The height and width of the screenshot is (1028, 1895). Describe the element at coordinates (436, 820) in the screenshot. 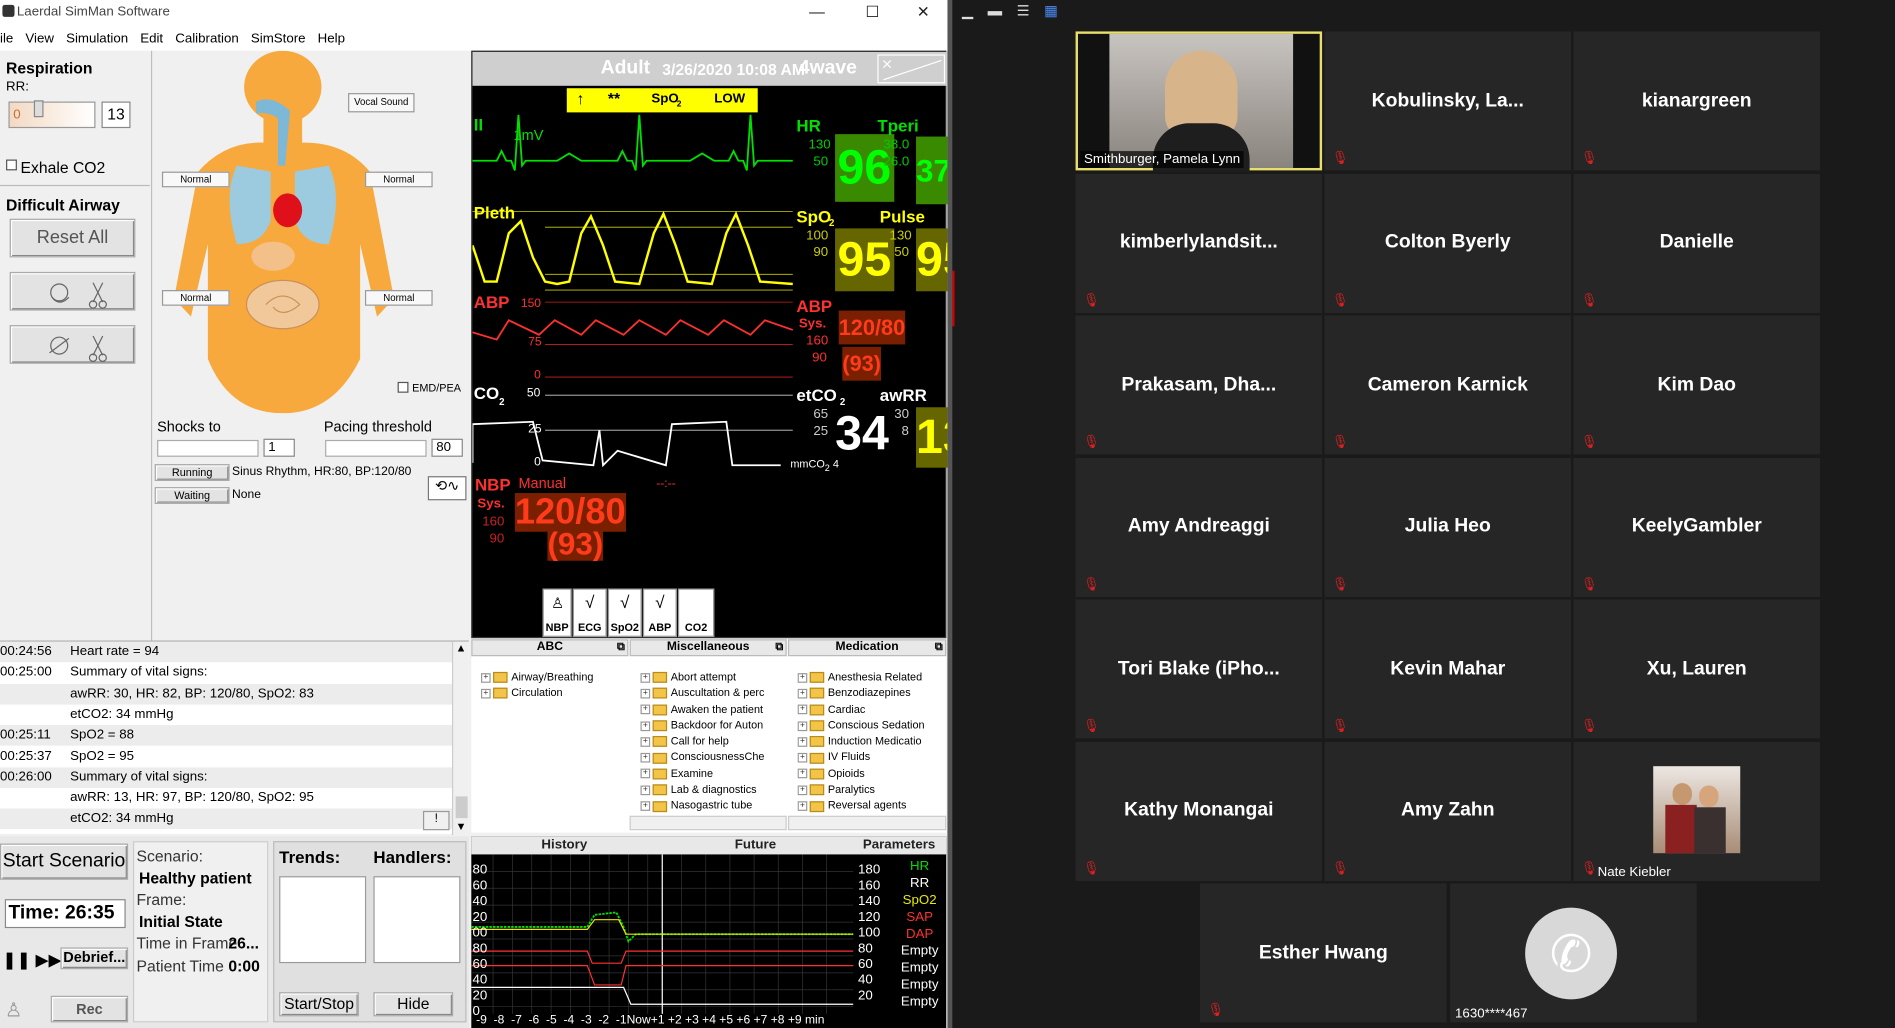

I see `log-alert-button: !` at that location.